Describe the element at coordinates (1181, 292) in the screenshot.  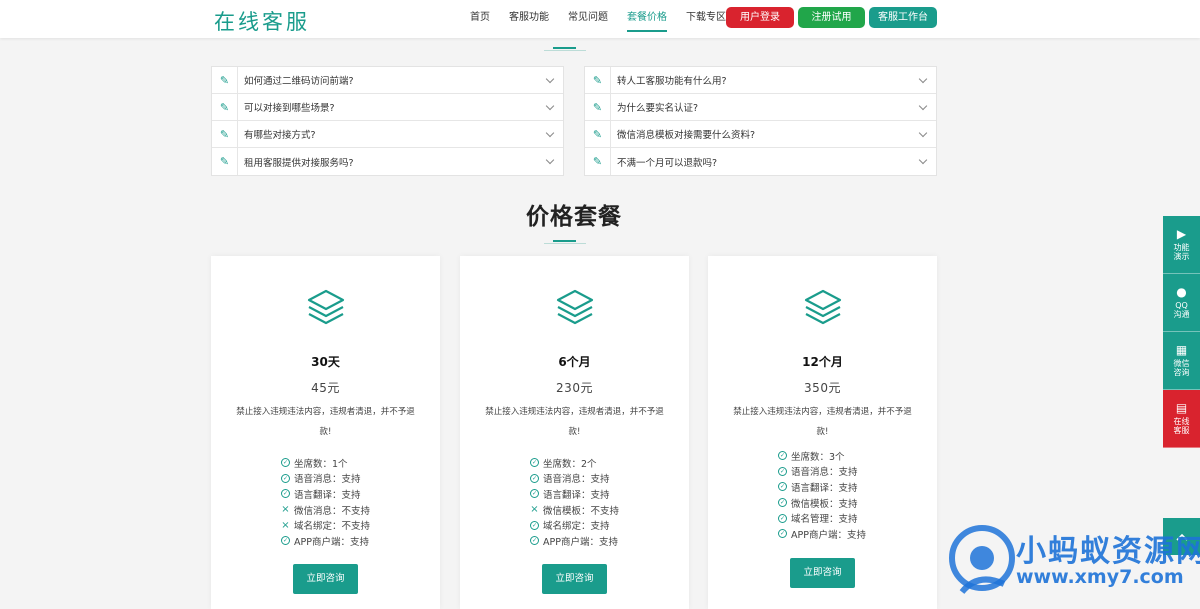
I see `qq-icon: ●` at that location.